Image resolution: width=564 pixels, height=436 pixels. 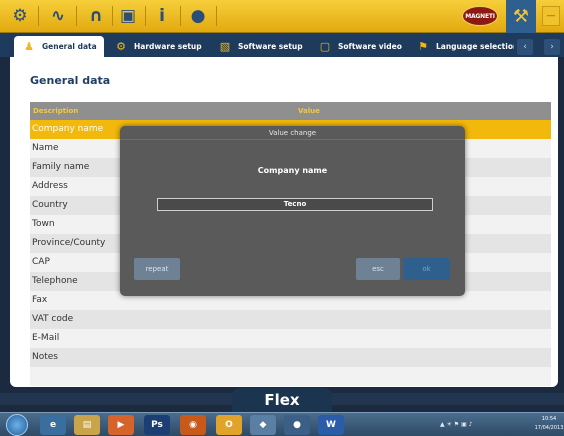 I want to click on table-row: VAT code, so click(x=290, y=319).